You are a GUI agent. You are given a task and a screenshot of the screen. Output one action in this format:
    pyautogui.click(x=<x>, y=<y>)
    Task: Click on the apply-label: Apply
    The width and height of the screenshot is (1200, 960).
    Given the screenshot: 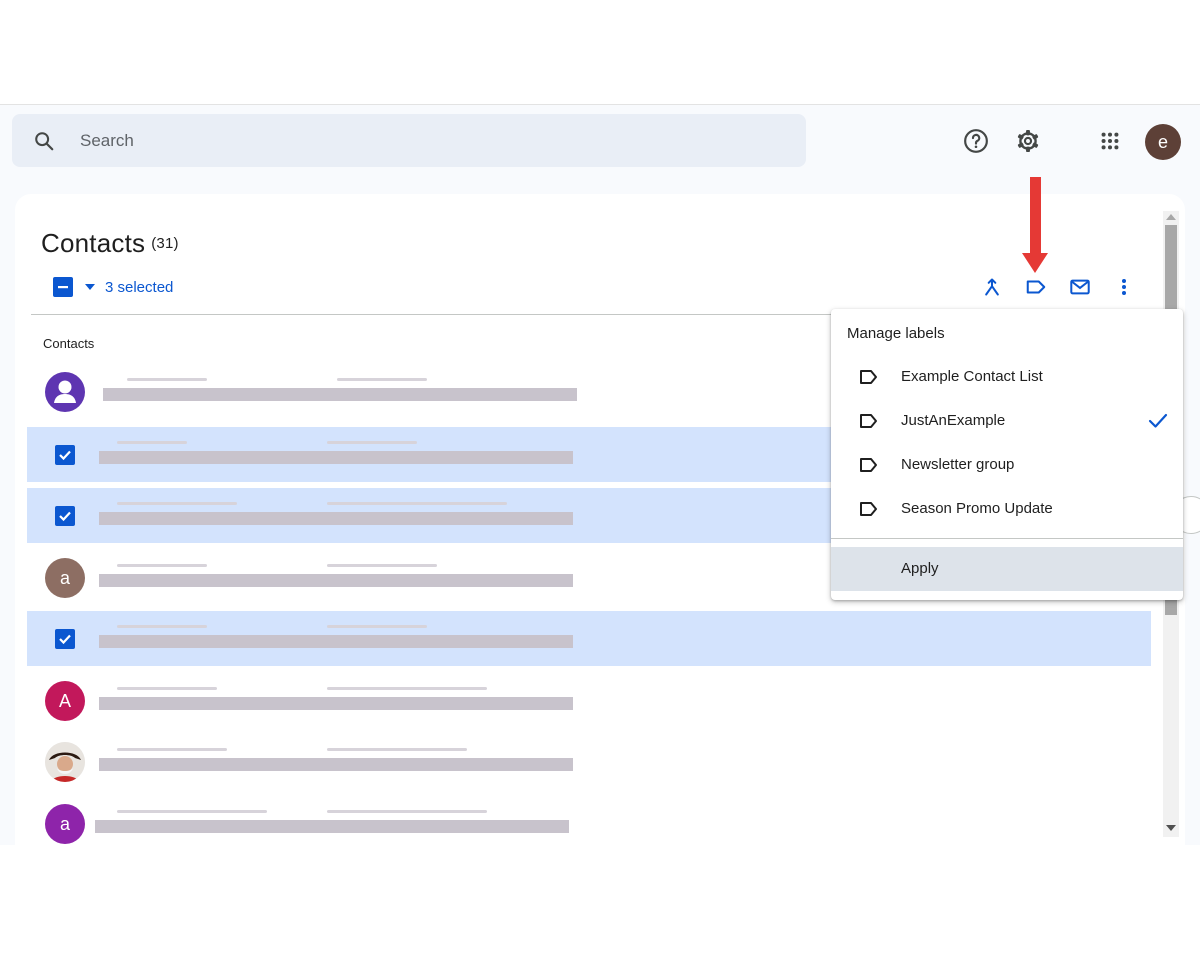 What is the action you would take?
    pyautogui.click(x=920, y=568)
    